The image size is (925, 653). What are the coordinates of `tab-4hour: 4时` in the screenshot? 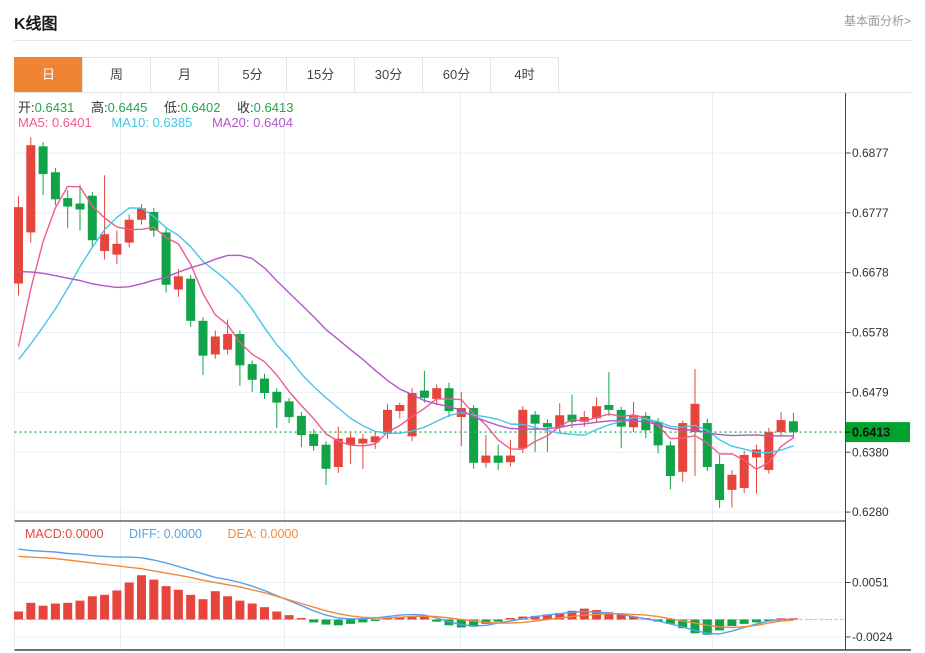 It's located at (524, 75).